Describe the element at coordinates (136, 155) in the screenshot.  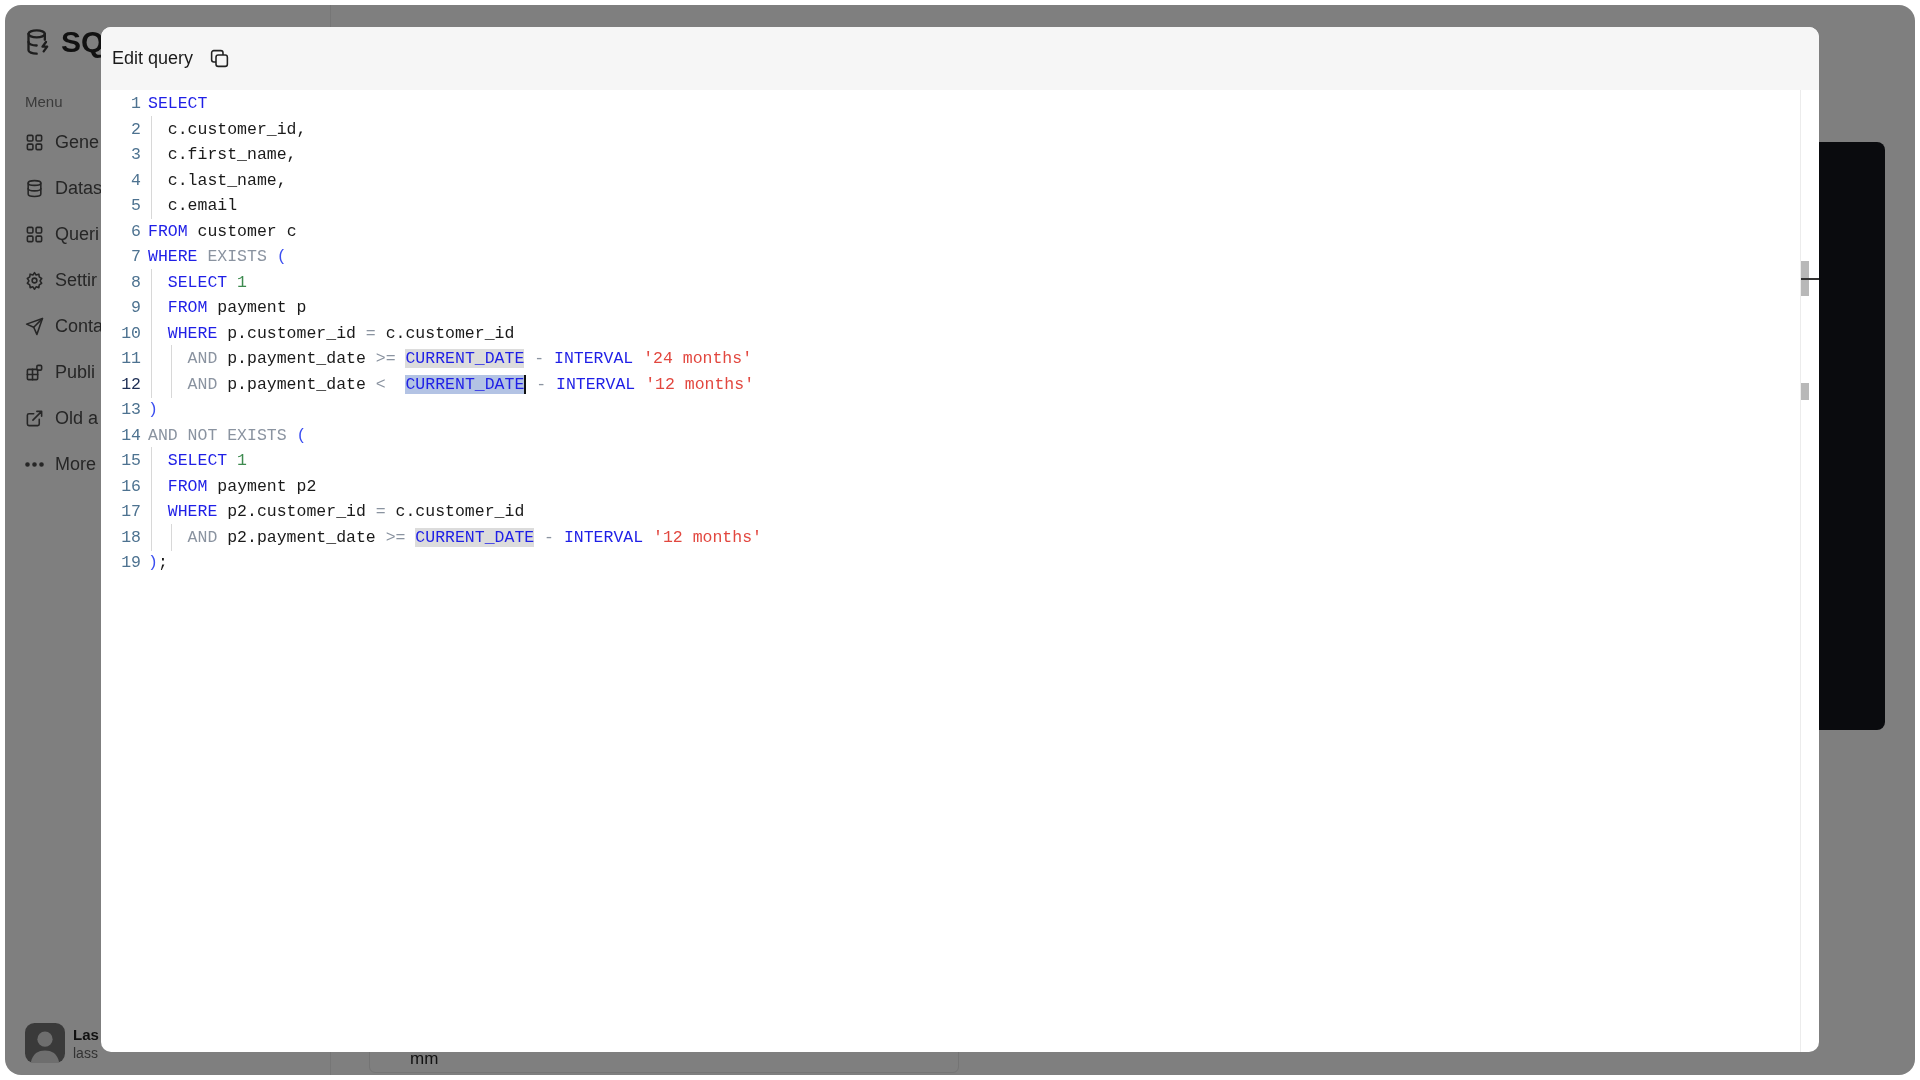
I see `line-number: 3` at that location.